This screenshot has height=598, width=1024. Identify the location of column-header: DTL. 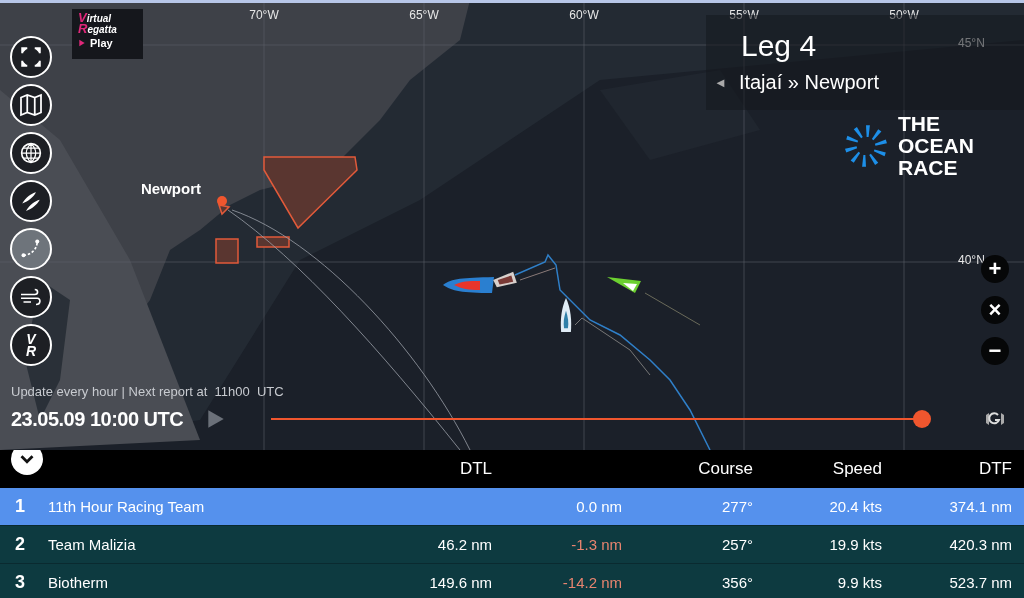
(475, 469).